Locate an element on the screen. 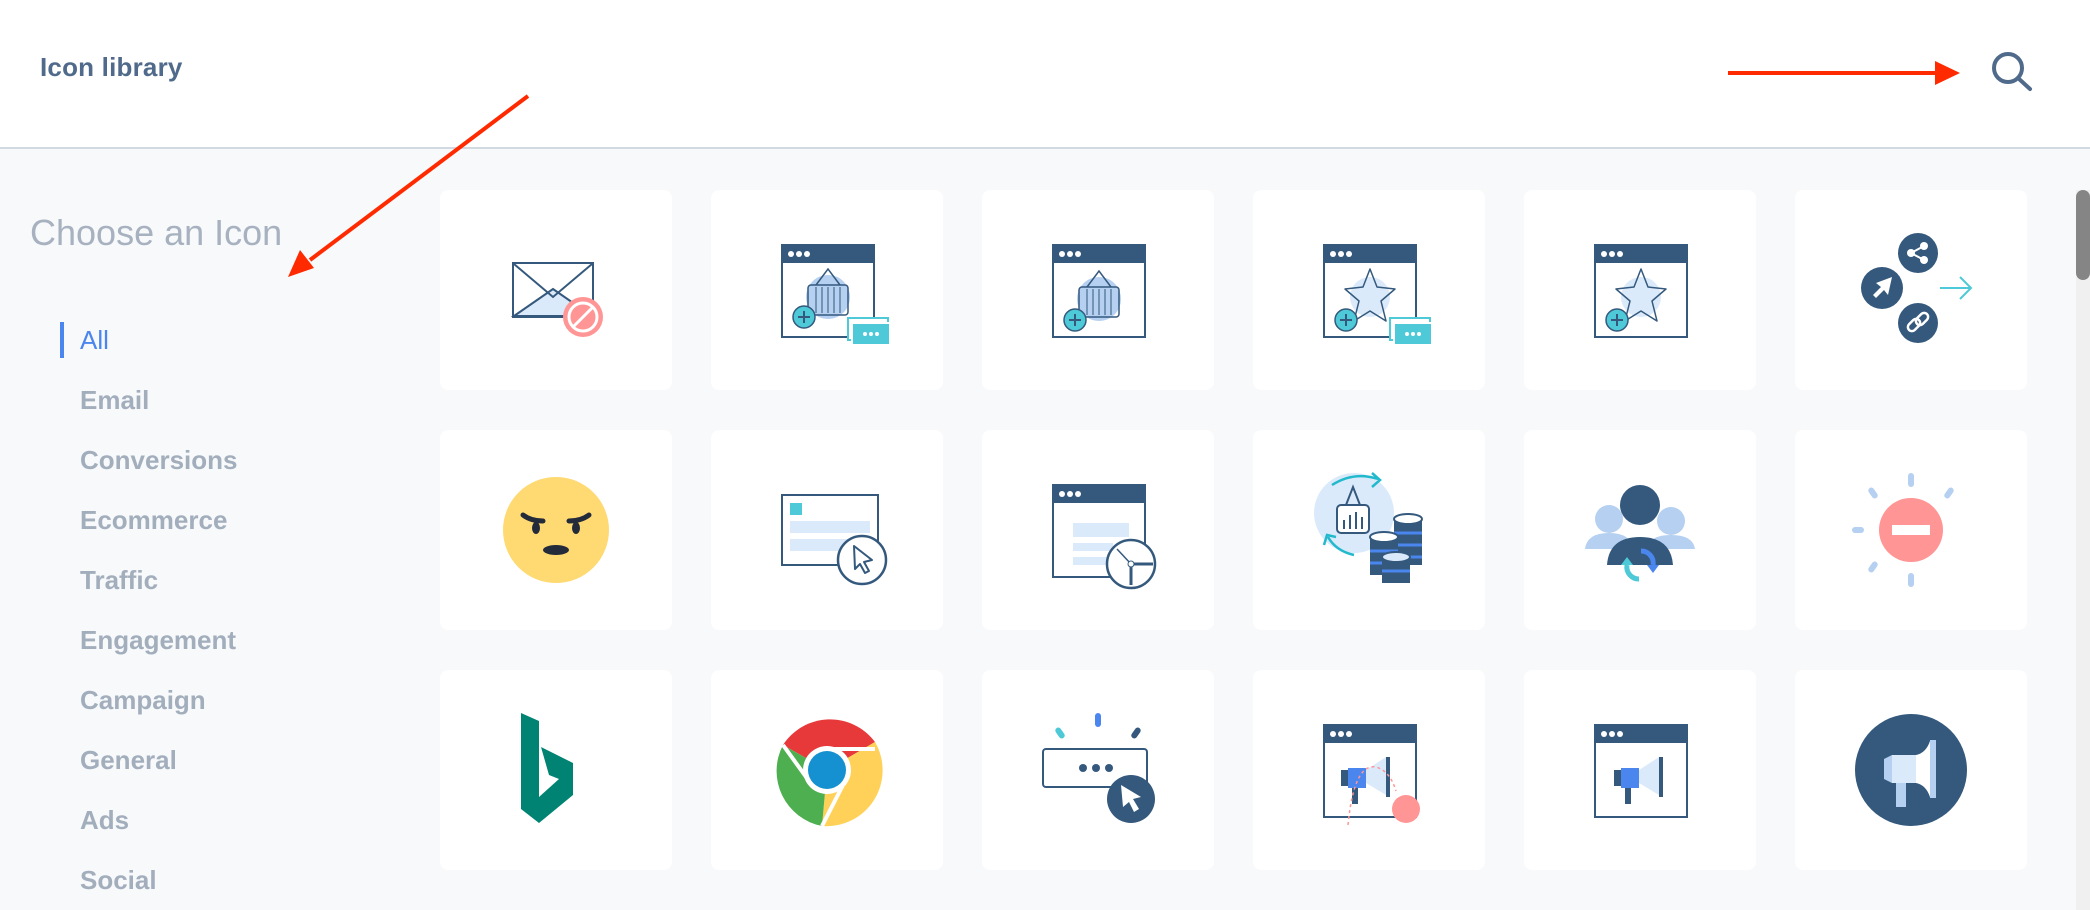 The width and height of the screenshot is (2090, 910). chrome-logo-icon is located at coordinates (827, 770).